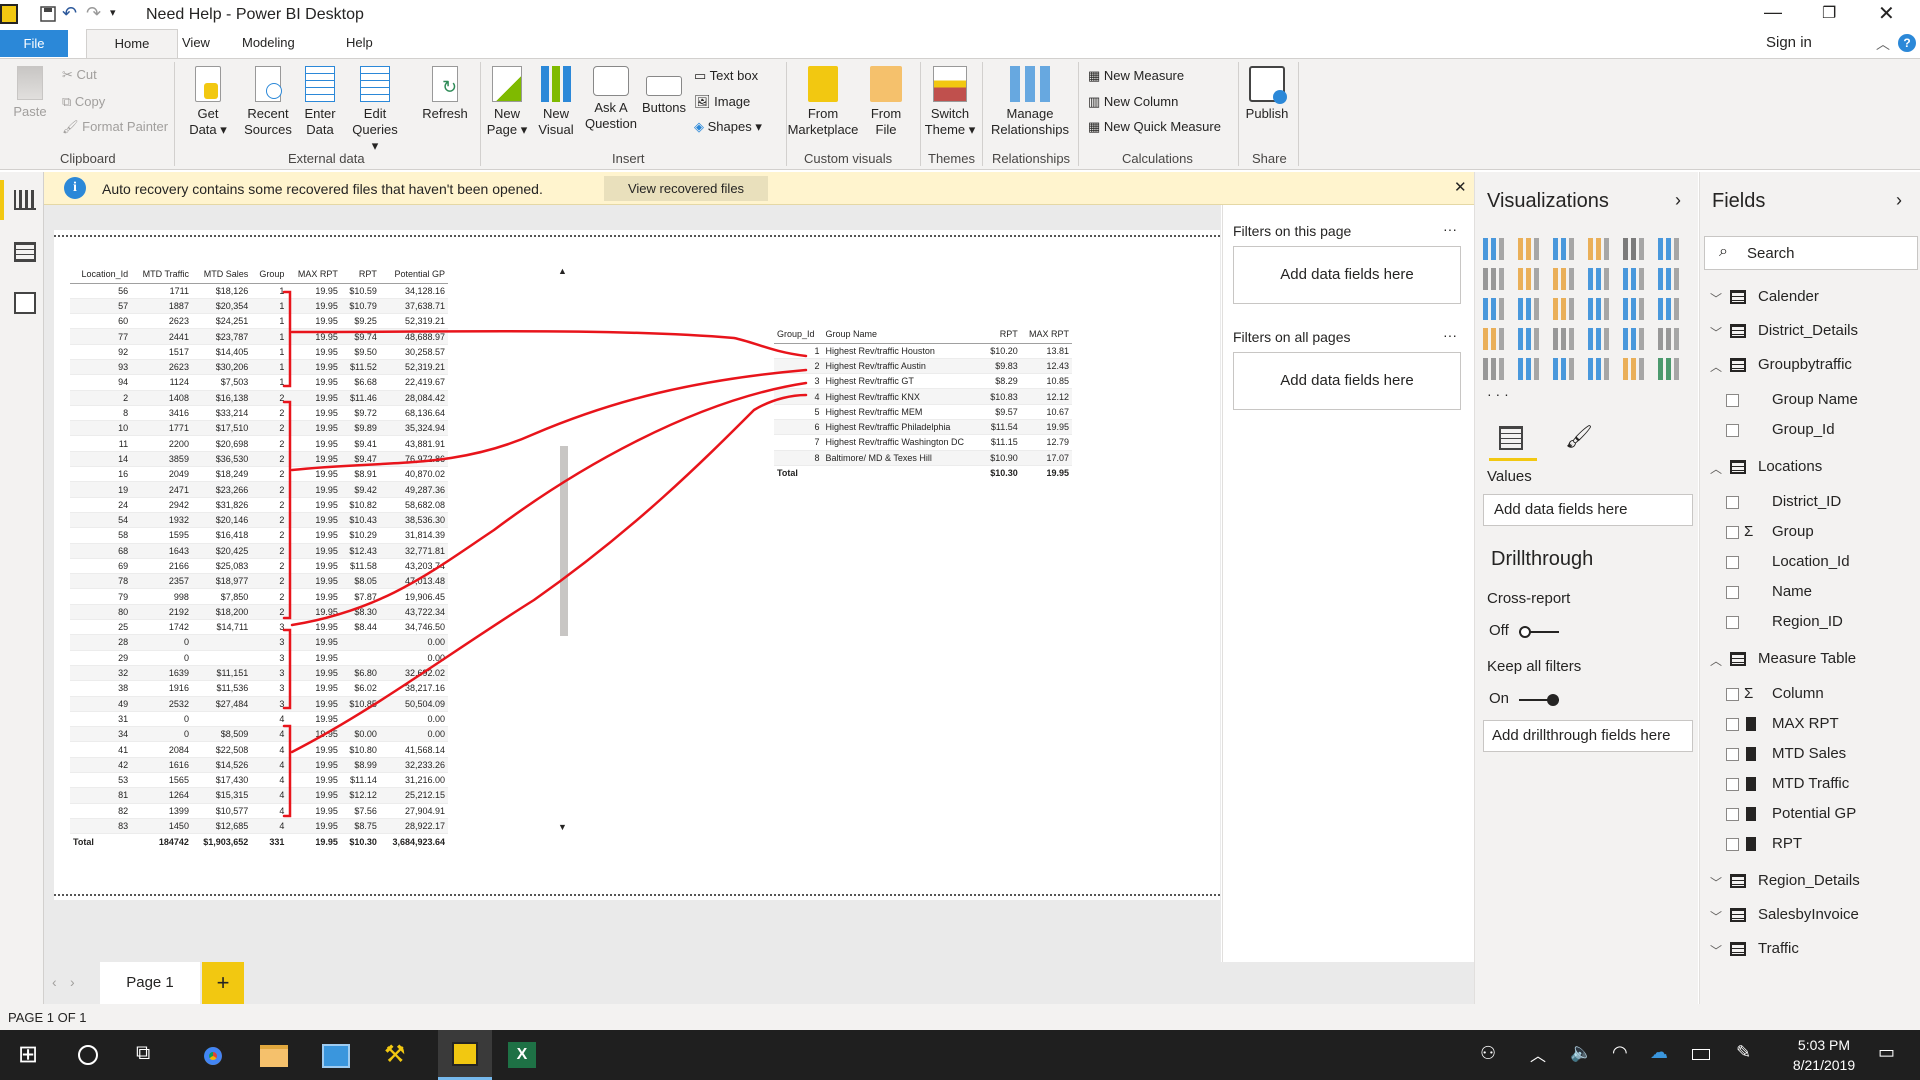 This screenshot has height=1080, width=1920. Describe the element at coordinates (1347, 381) in the screenshot. I see `all-pages-filter-drop-zone: Add data fields here` at that location.